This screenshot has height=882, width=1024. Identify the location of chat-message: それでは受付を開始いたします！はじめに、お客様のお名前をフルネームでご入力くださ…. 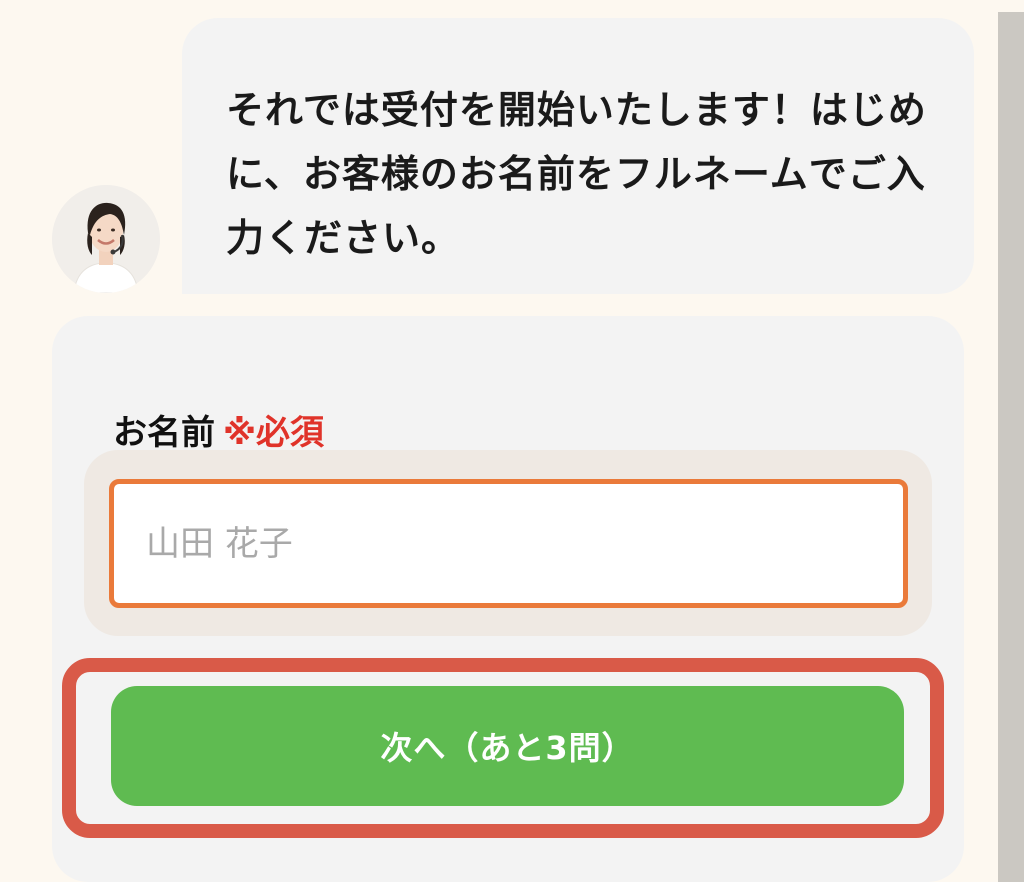
(576, 174).